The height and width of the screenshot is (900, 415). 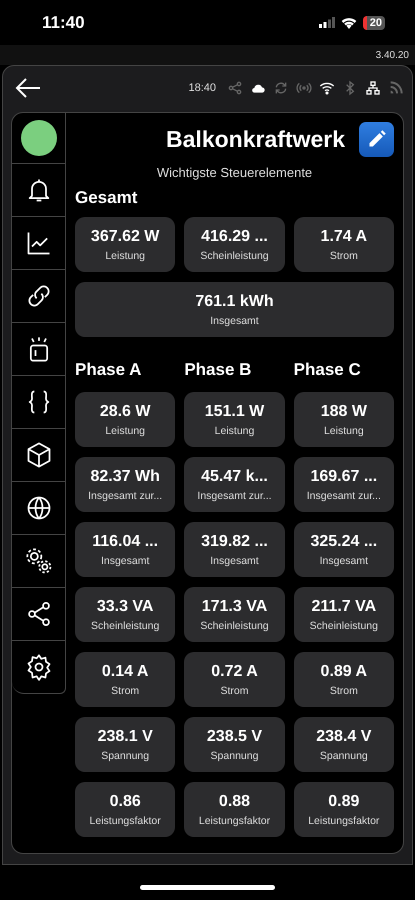 What do you see at coordinates (234, 614) in the screenshot?
I see `metric-tile: 171.3 VA Scheinleistung` at bounding box center [234, 614].